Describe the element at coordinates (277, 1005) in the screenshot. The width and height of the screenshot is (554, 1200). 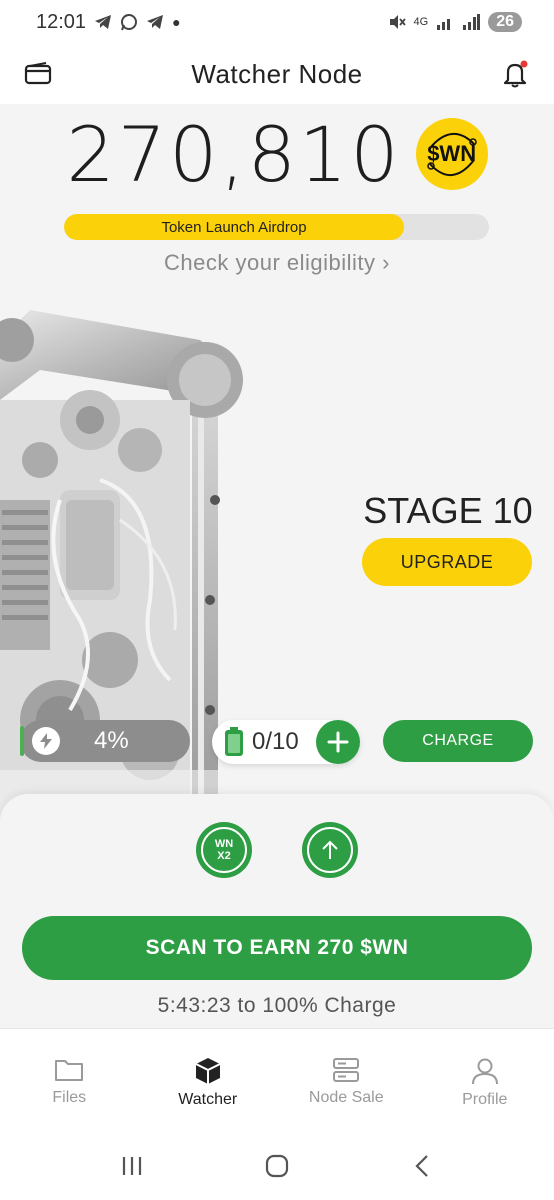
I see `charge-time-remaining: 5:43:23 to 100% Charge` at that location.